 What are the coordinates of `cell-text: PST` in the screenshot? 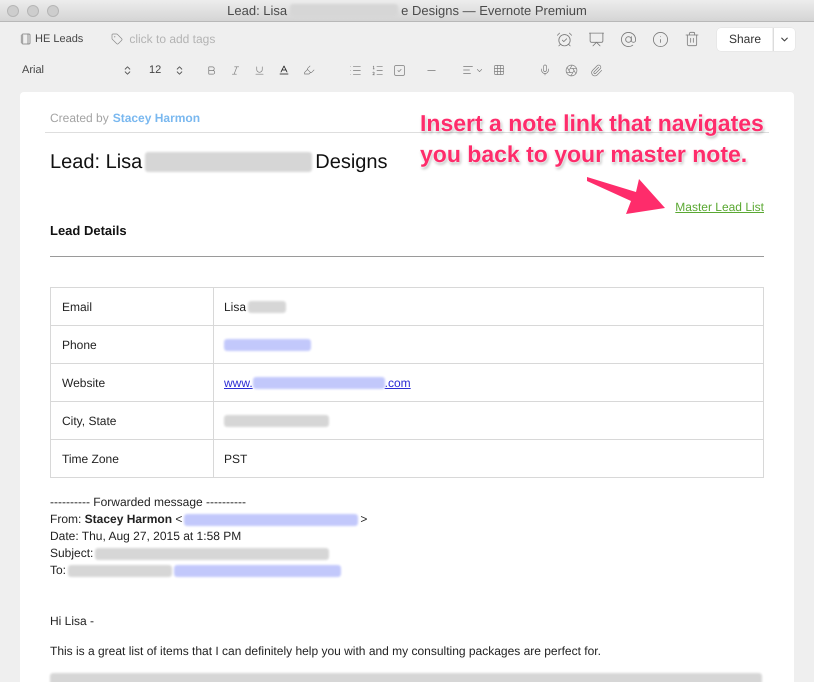 It's located at (236, 459).